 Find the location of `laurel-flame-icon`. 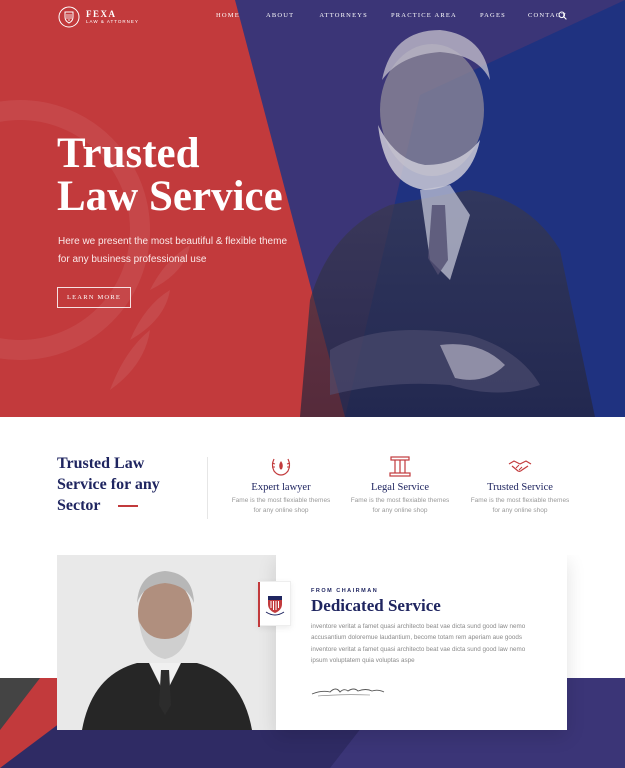

laurel-flame-icon is located at coordinates (281, 467).